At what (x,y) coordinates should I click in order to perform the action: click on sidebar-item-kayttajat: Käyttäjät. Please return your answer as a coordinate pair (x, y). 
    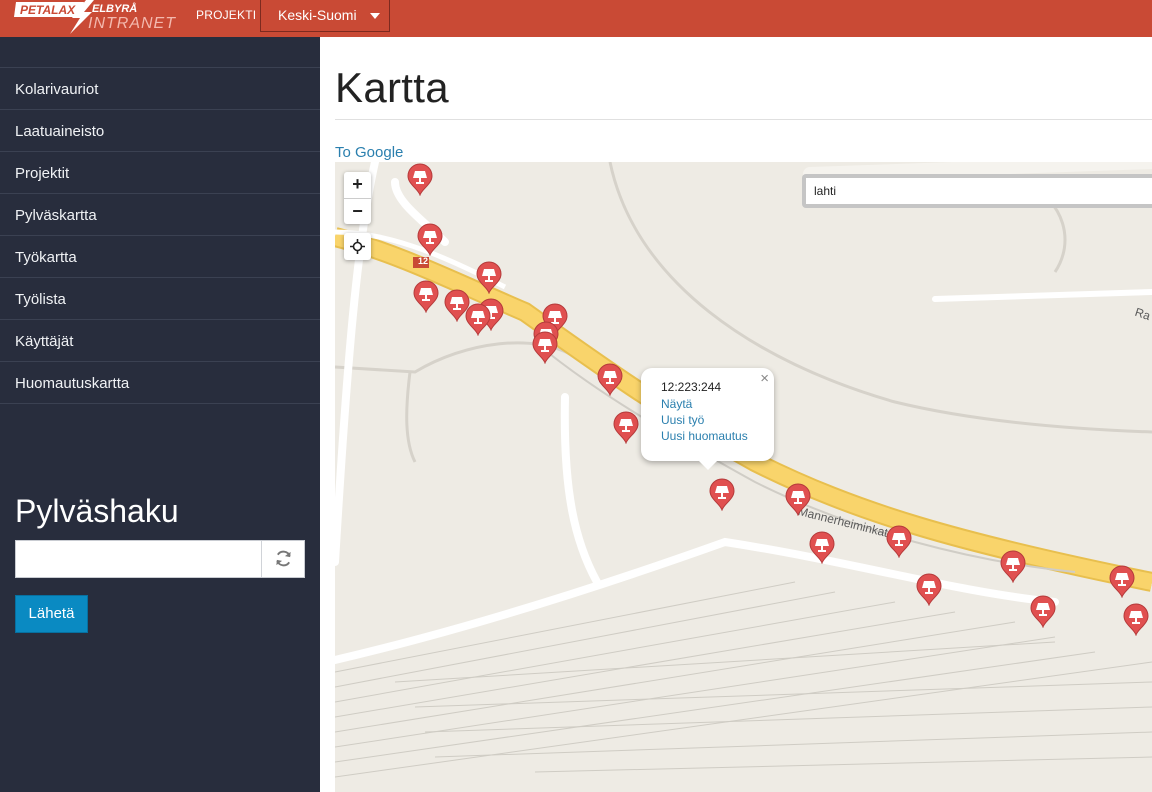
    Looking at the image, I should click on (160, 341).